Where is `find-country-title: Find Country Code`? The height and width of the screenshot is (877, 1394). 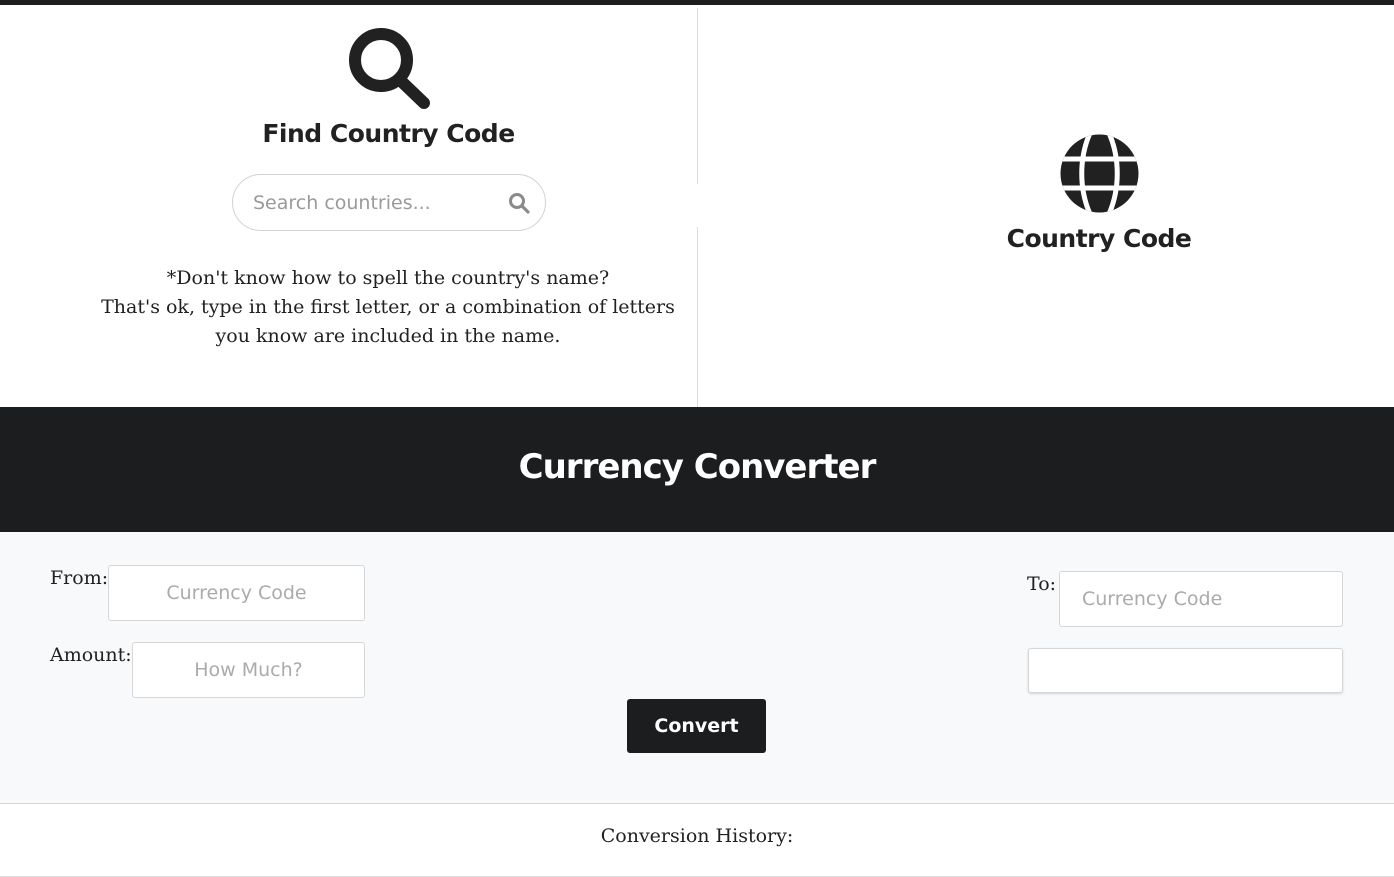 find-country-title: Find Country Code is located at coordinates (388, 133).